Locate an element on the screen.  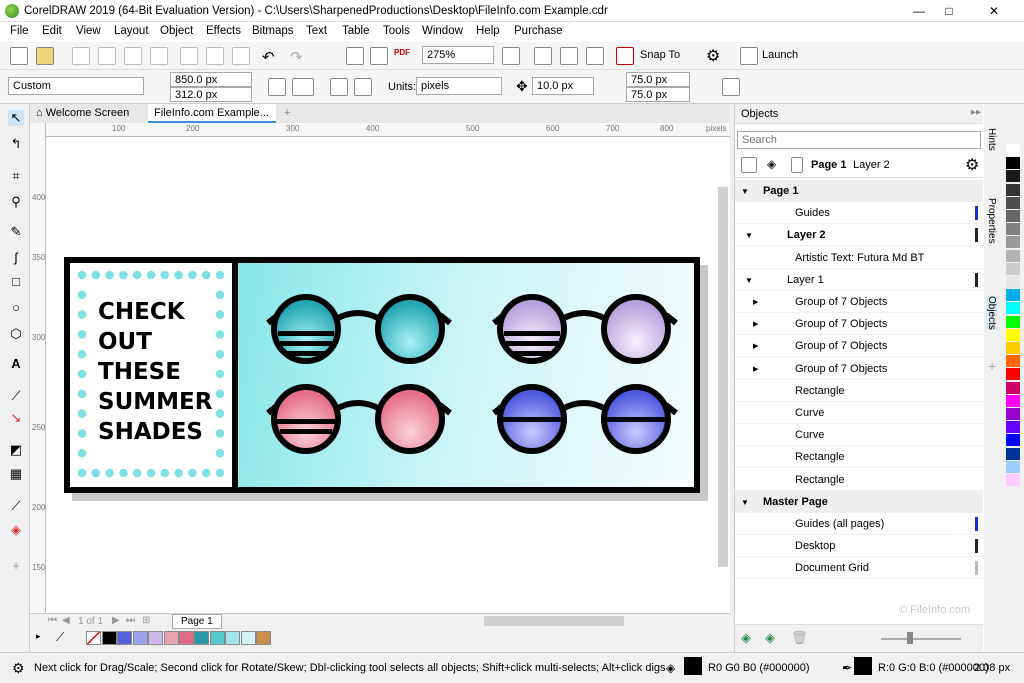
landscape-icon is located at coordinates (303, 87).